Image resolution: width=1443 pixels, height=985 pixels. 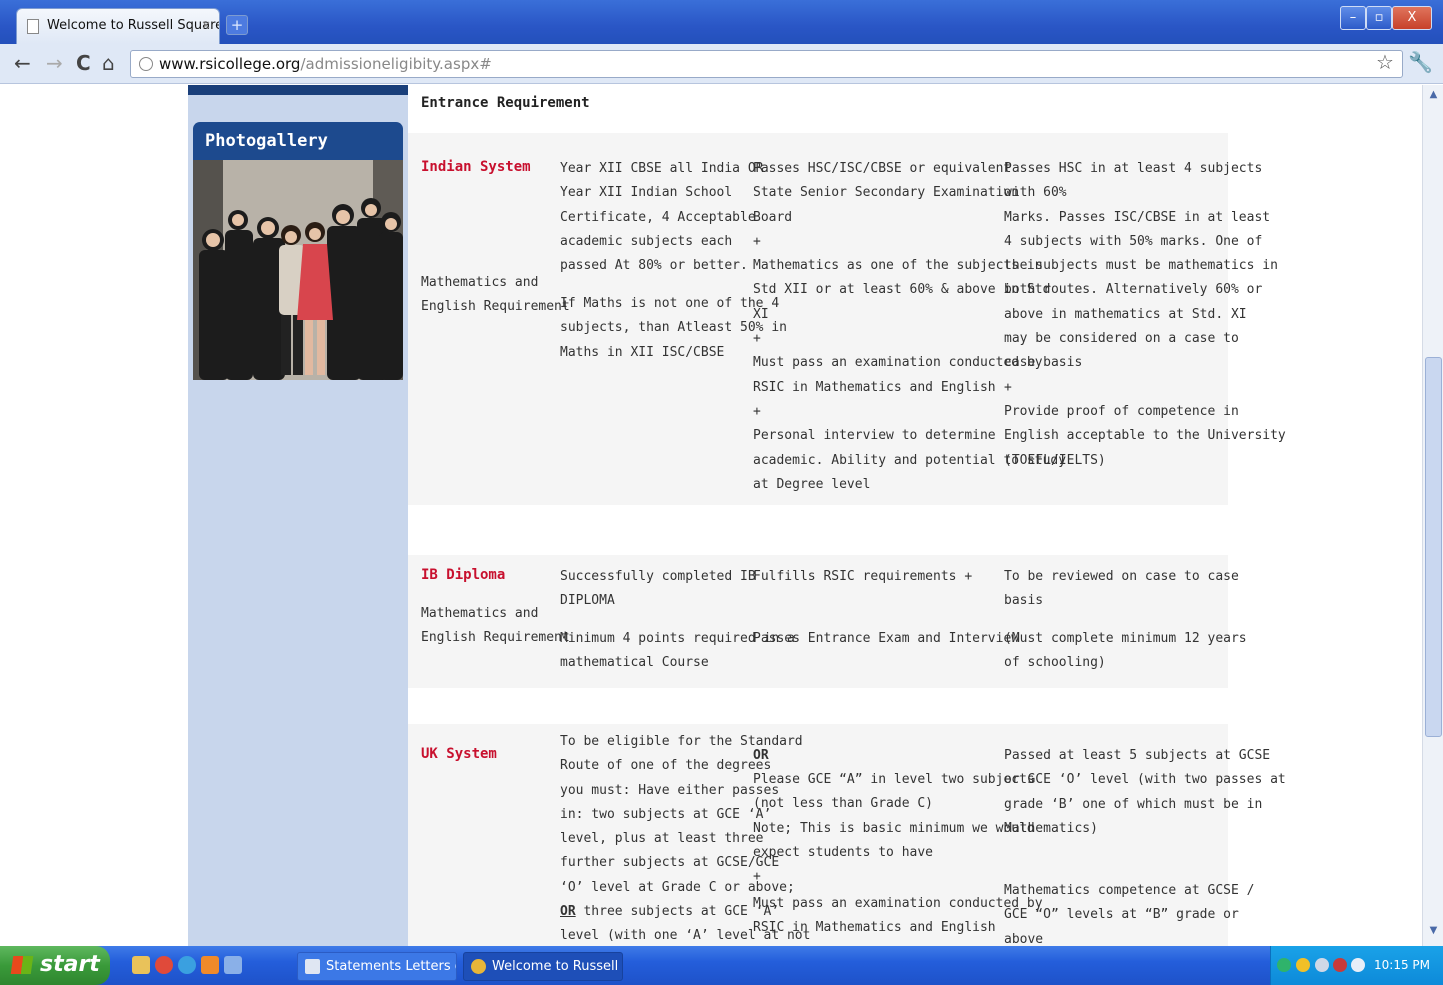 What do you see at coordinates (33, 26) in the screenshot?
I see `page-icon` at bounding box center [33, 26].